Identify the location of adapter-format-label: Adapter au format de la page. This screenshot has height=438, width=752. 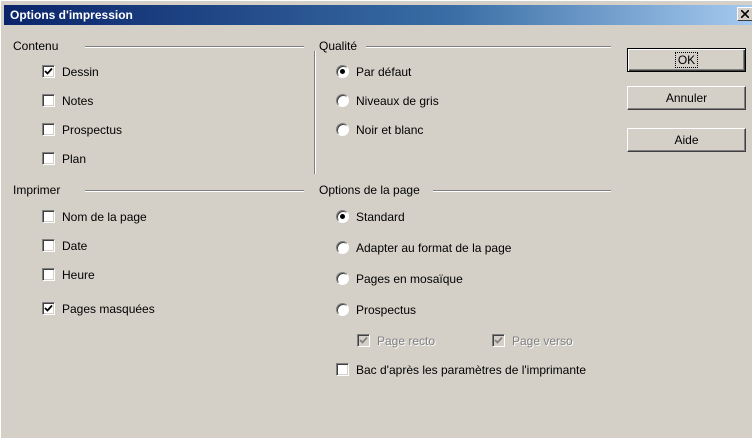
(434, 248).